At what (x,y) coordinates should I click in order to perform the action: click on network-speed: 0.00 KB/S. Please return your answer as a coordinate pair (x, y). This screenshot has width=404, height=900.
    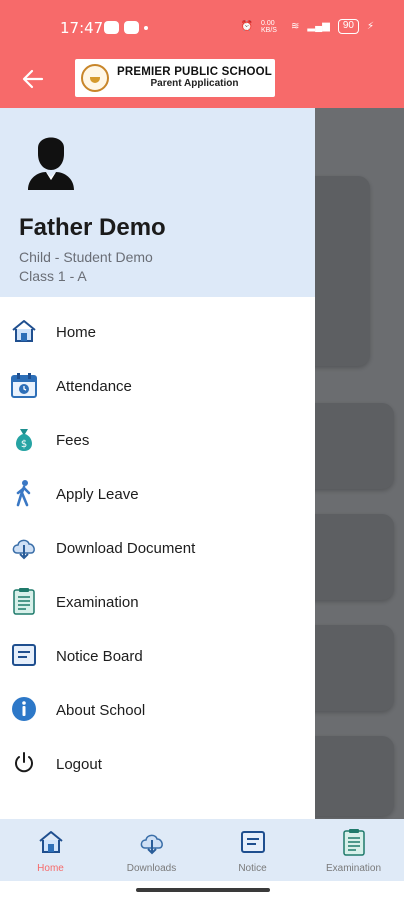
    Looking at the image, I should click on (268, 26).